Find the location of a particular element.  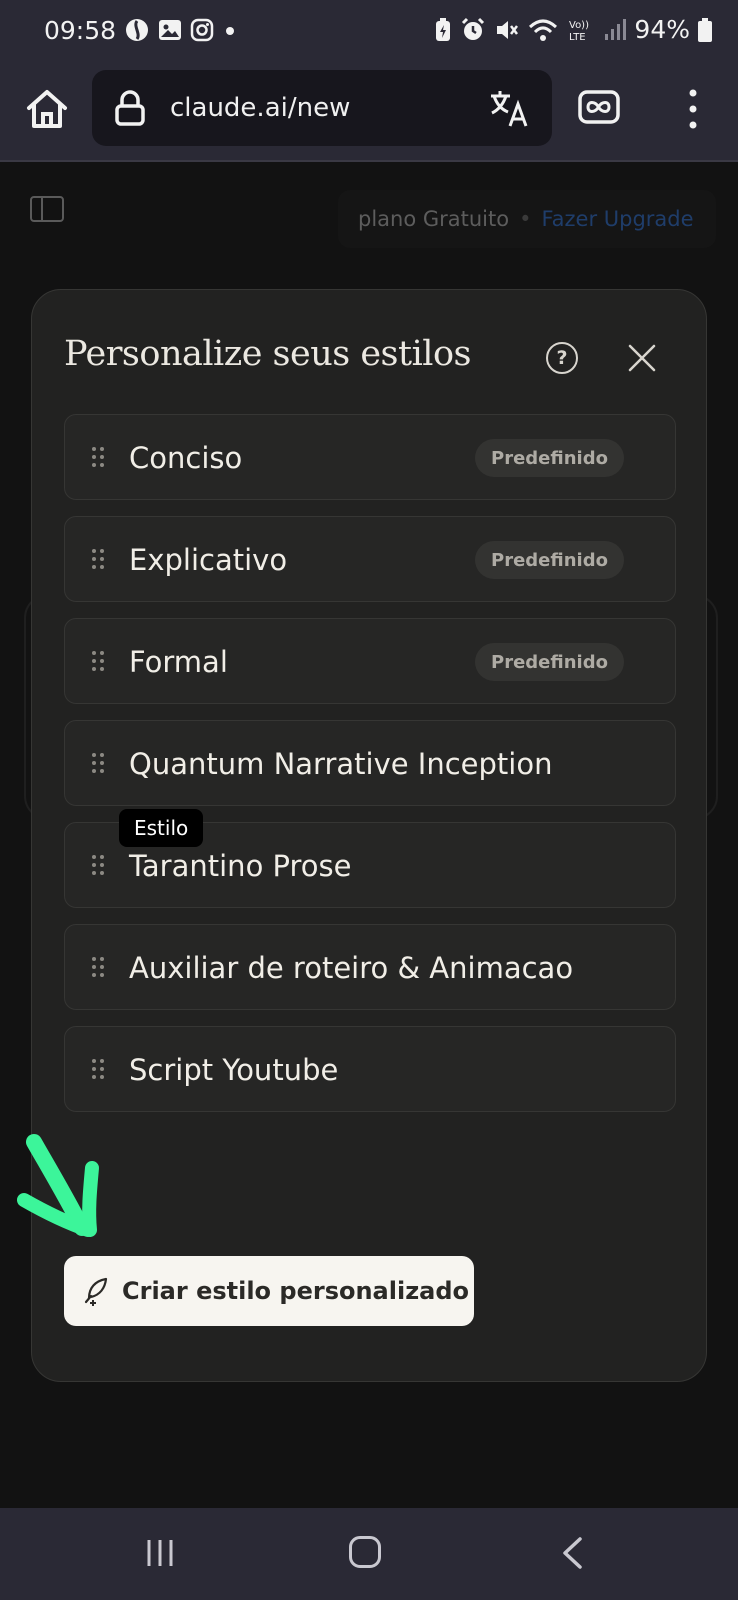

more-options-icon is located at coordinates (693, 109).